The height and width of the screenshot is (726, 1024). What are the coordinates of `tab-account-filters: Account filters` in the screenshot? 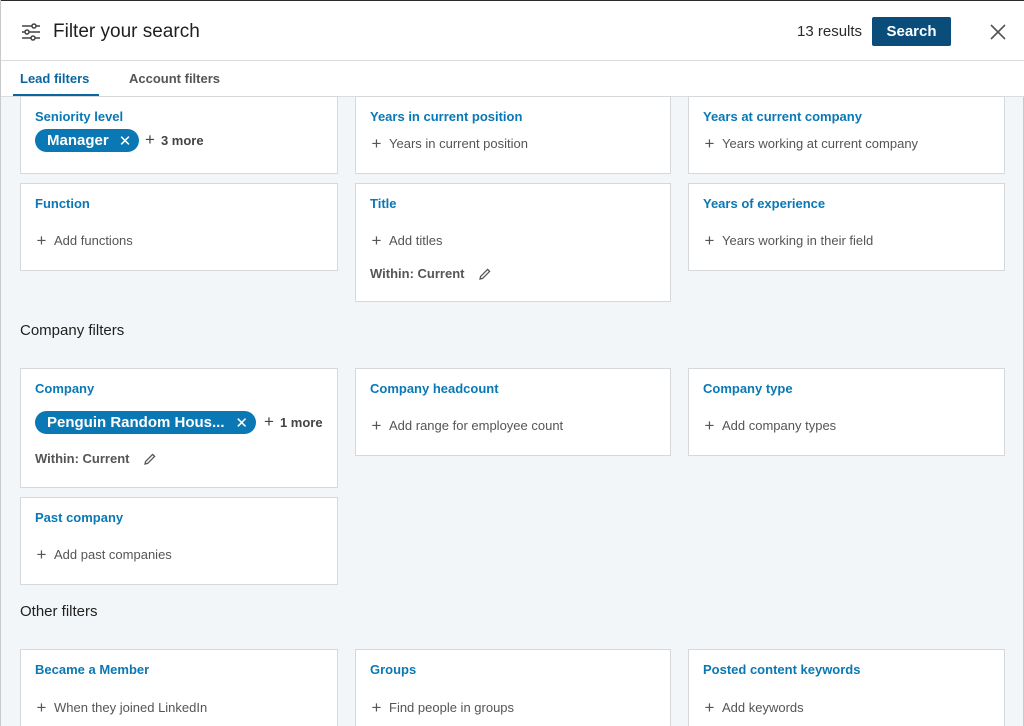 It's located at (174, 78).